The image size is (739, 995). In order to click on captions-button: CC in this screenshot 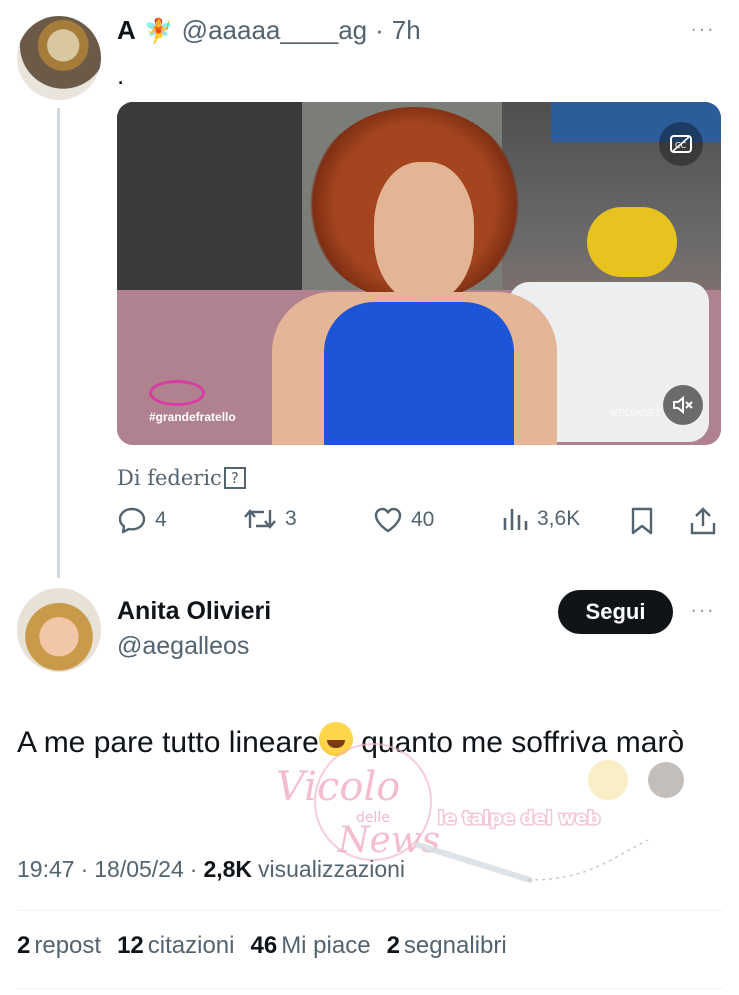, I will do `click(681, 144)`.